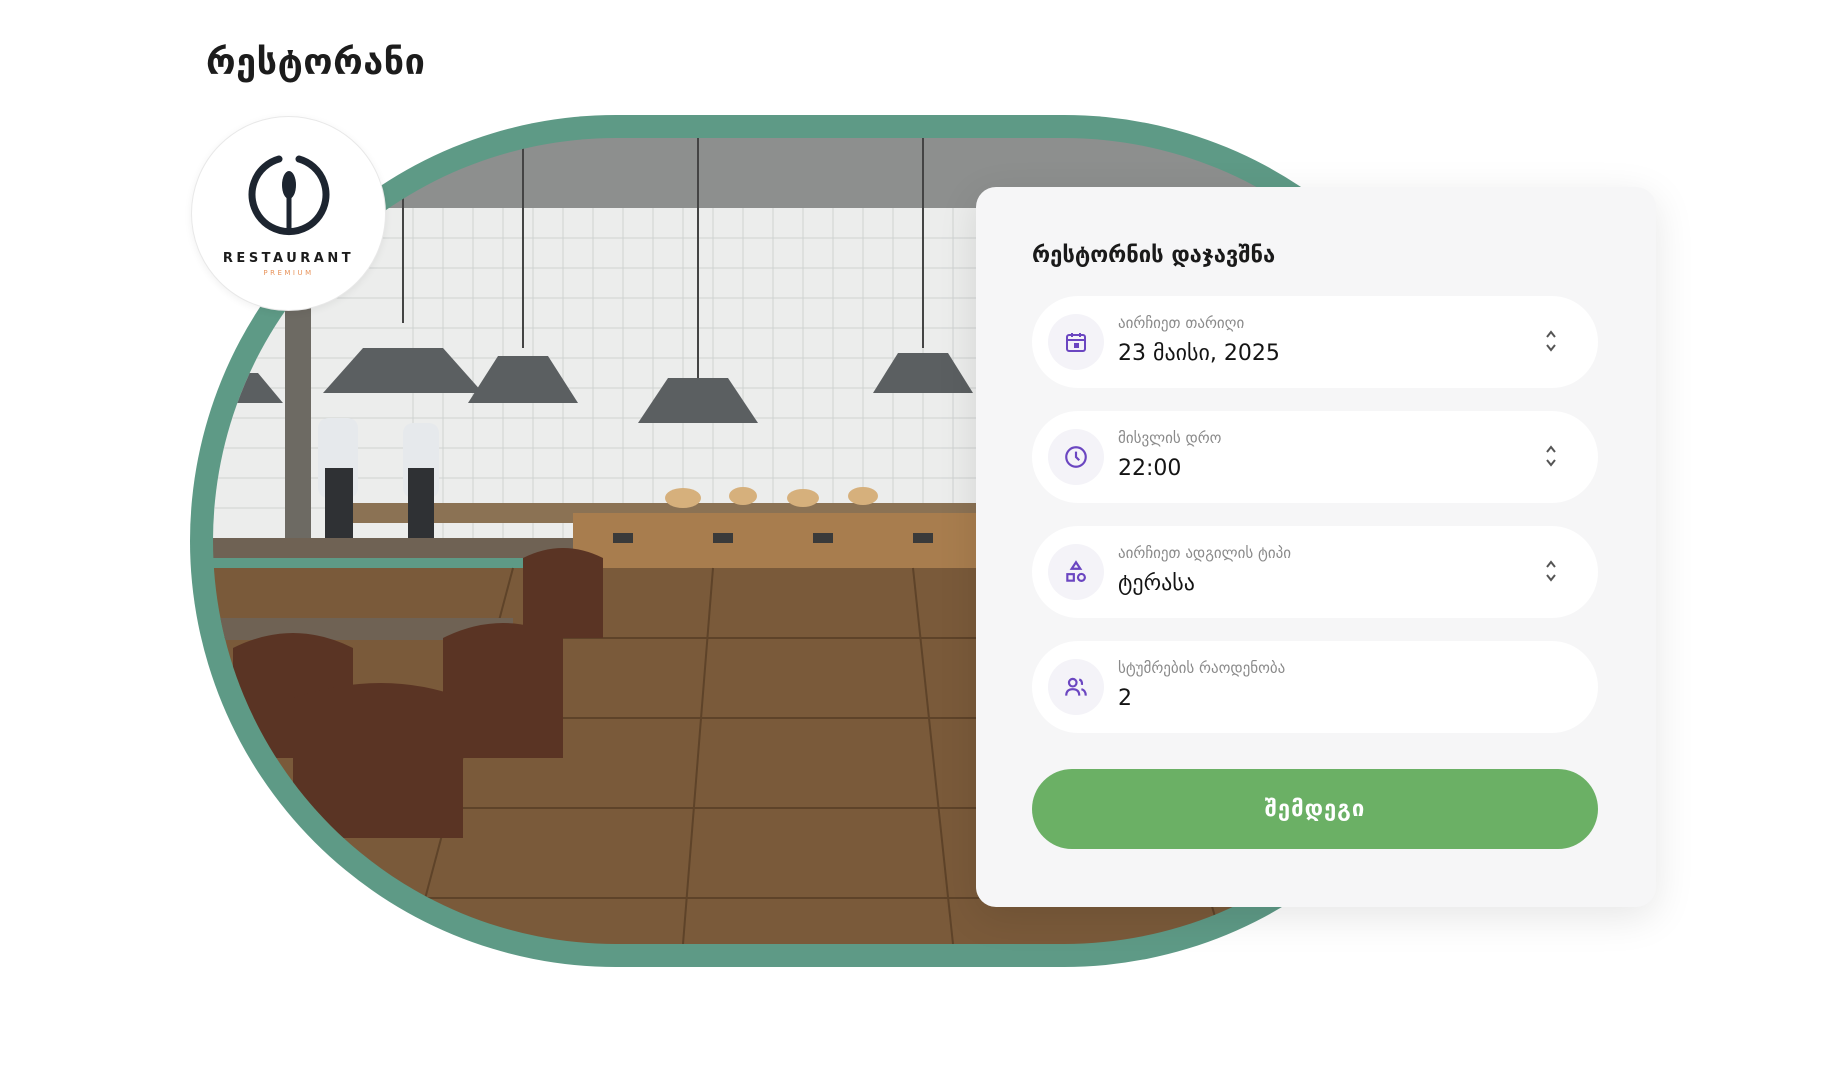 This screenshot has width=1836, height=1084. What do you see at coordinates (1154, 255) in the screenshot?
I see `form-title: რესტორნის დაჯავშნა` at bounding box center [1154, 255].